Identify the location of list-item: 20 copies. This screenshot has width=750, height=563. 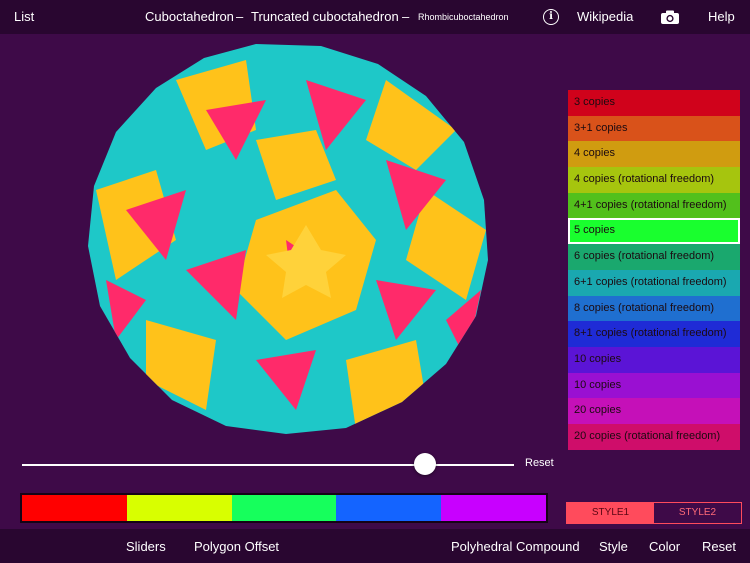
(654, 411).